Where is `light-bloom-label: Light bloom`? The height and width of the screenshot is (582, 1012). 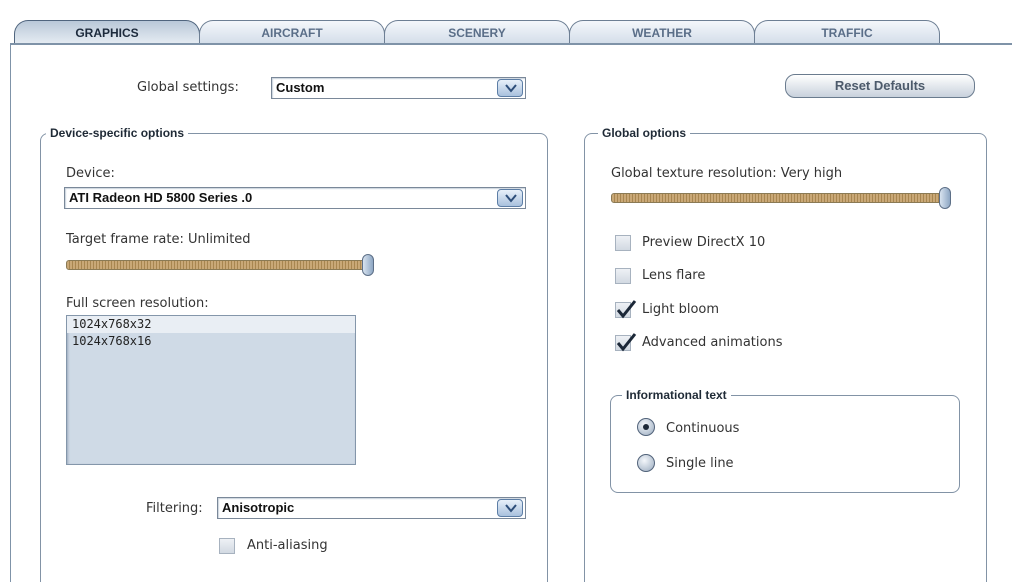
light-bloom-label: Light bloom is located at coordinates (681, 309).